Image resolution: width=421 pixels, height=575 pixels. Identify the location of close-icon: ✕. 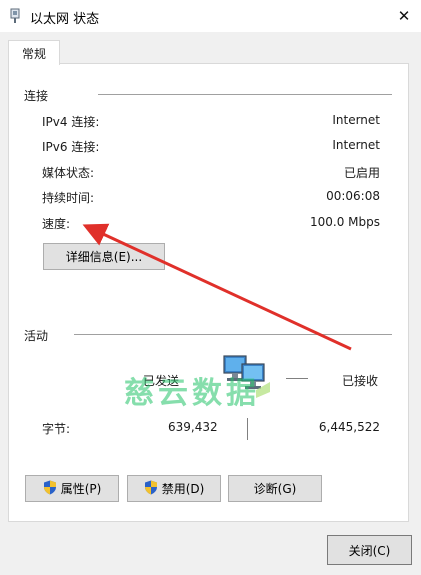
(404, 16).